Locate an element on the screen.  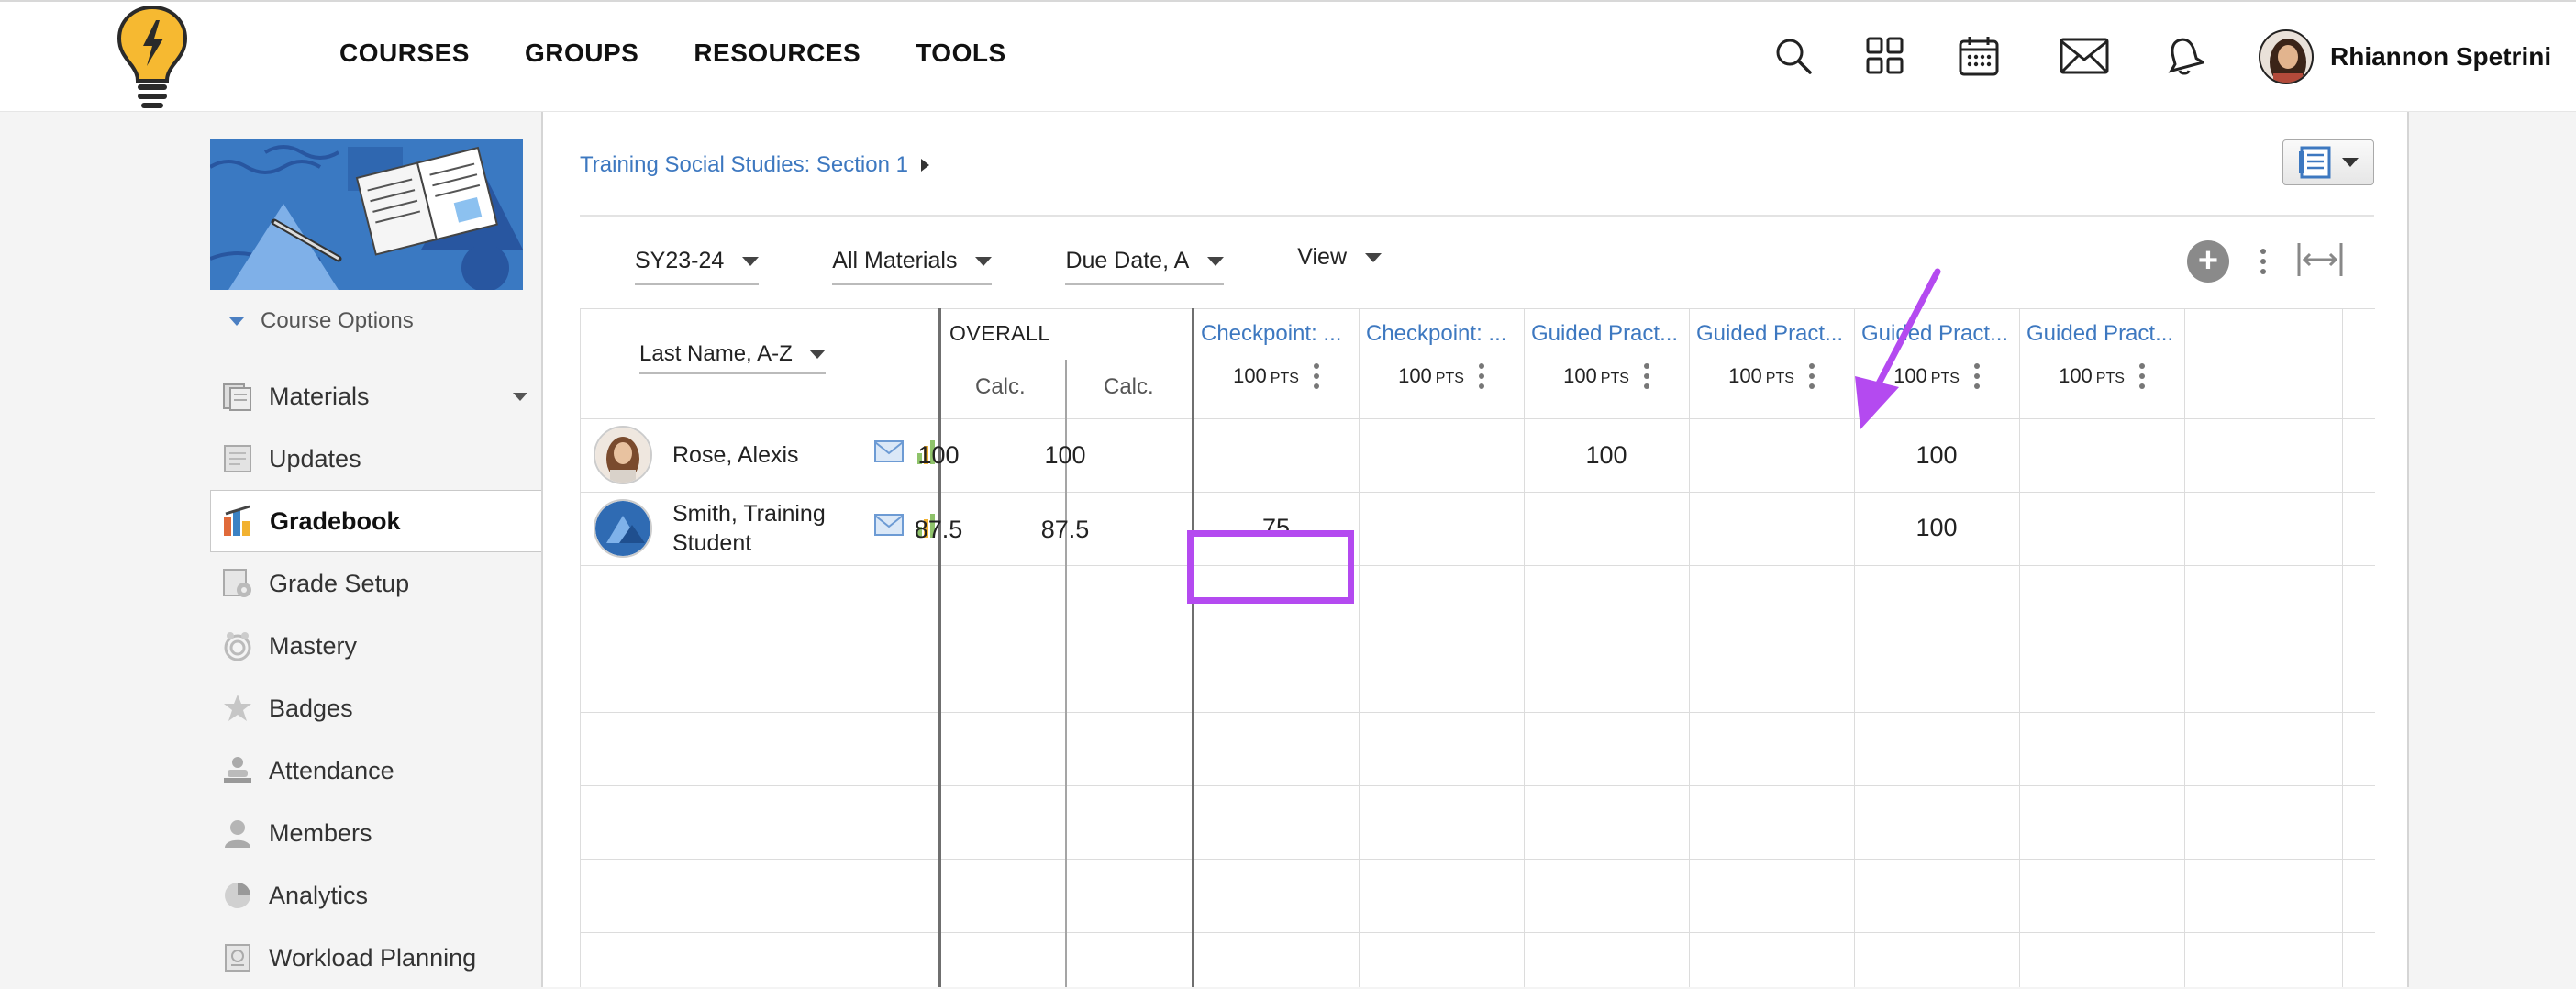
student-row-smith-training-student: Smith, Training Student is located at coordinates (720, 528).